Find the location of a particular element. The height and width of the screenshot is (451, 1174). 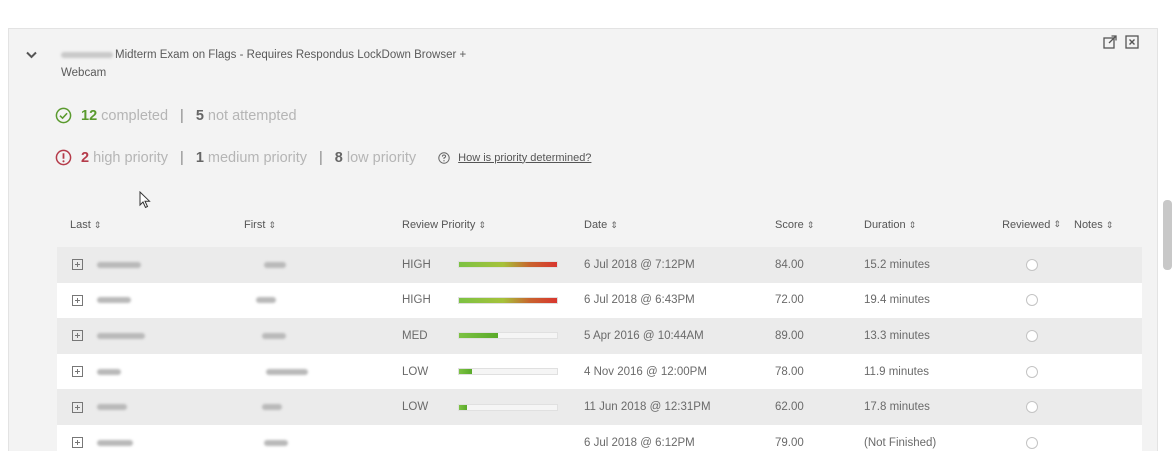

header-review-priority: Review Priority ⇕ is located at coordinates (493, 225).